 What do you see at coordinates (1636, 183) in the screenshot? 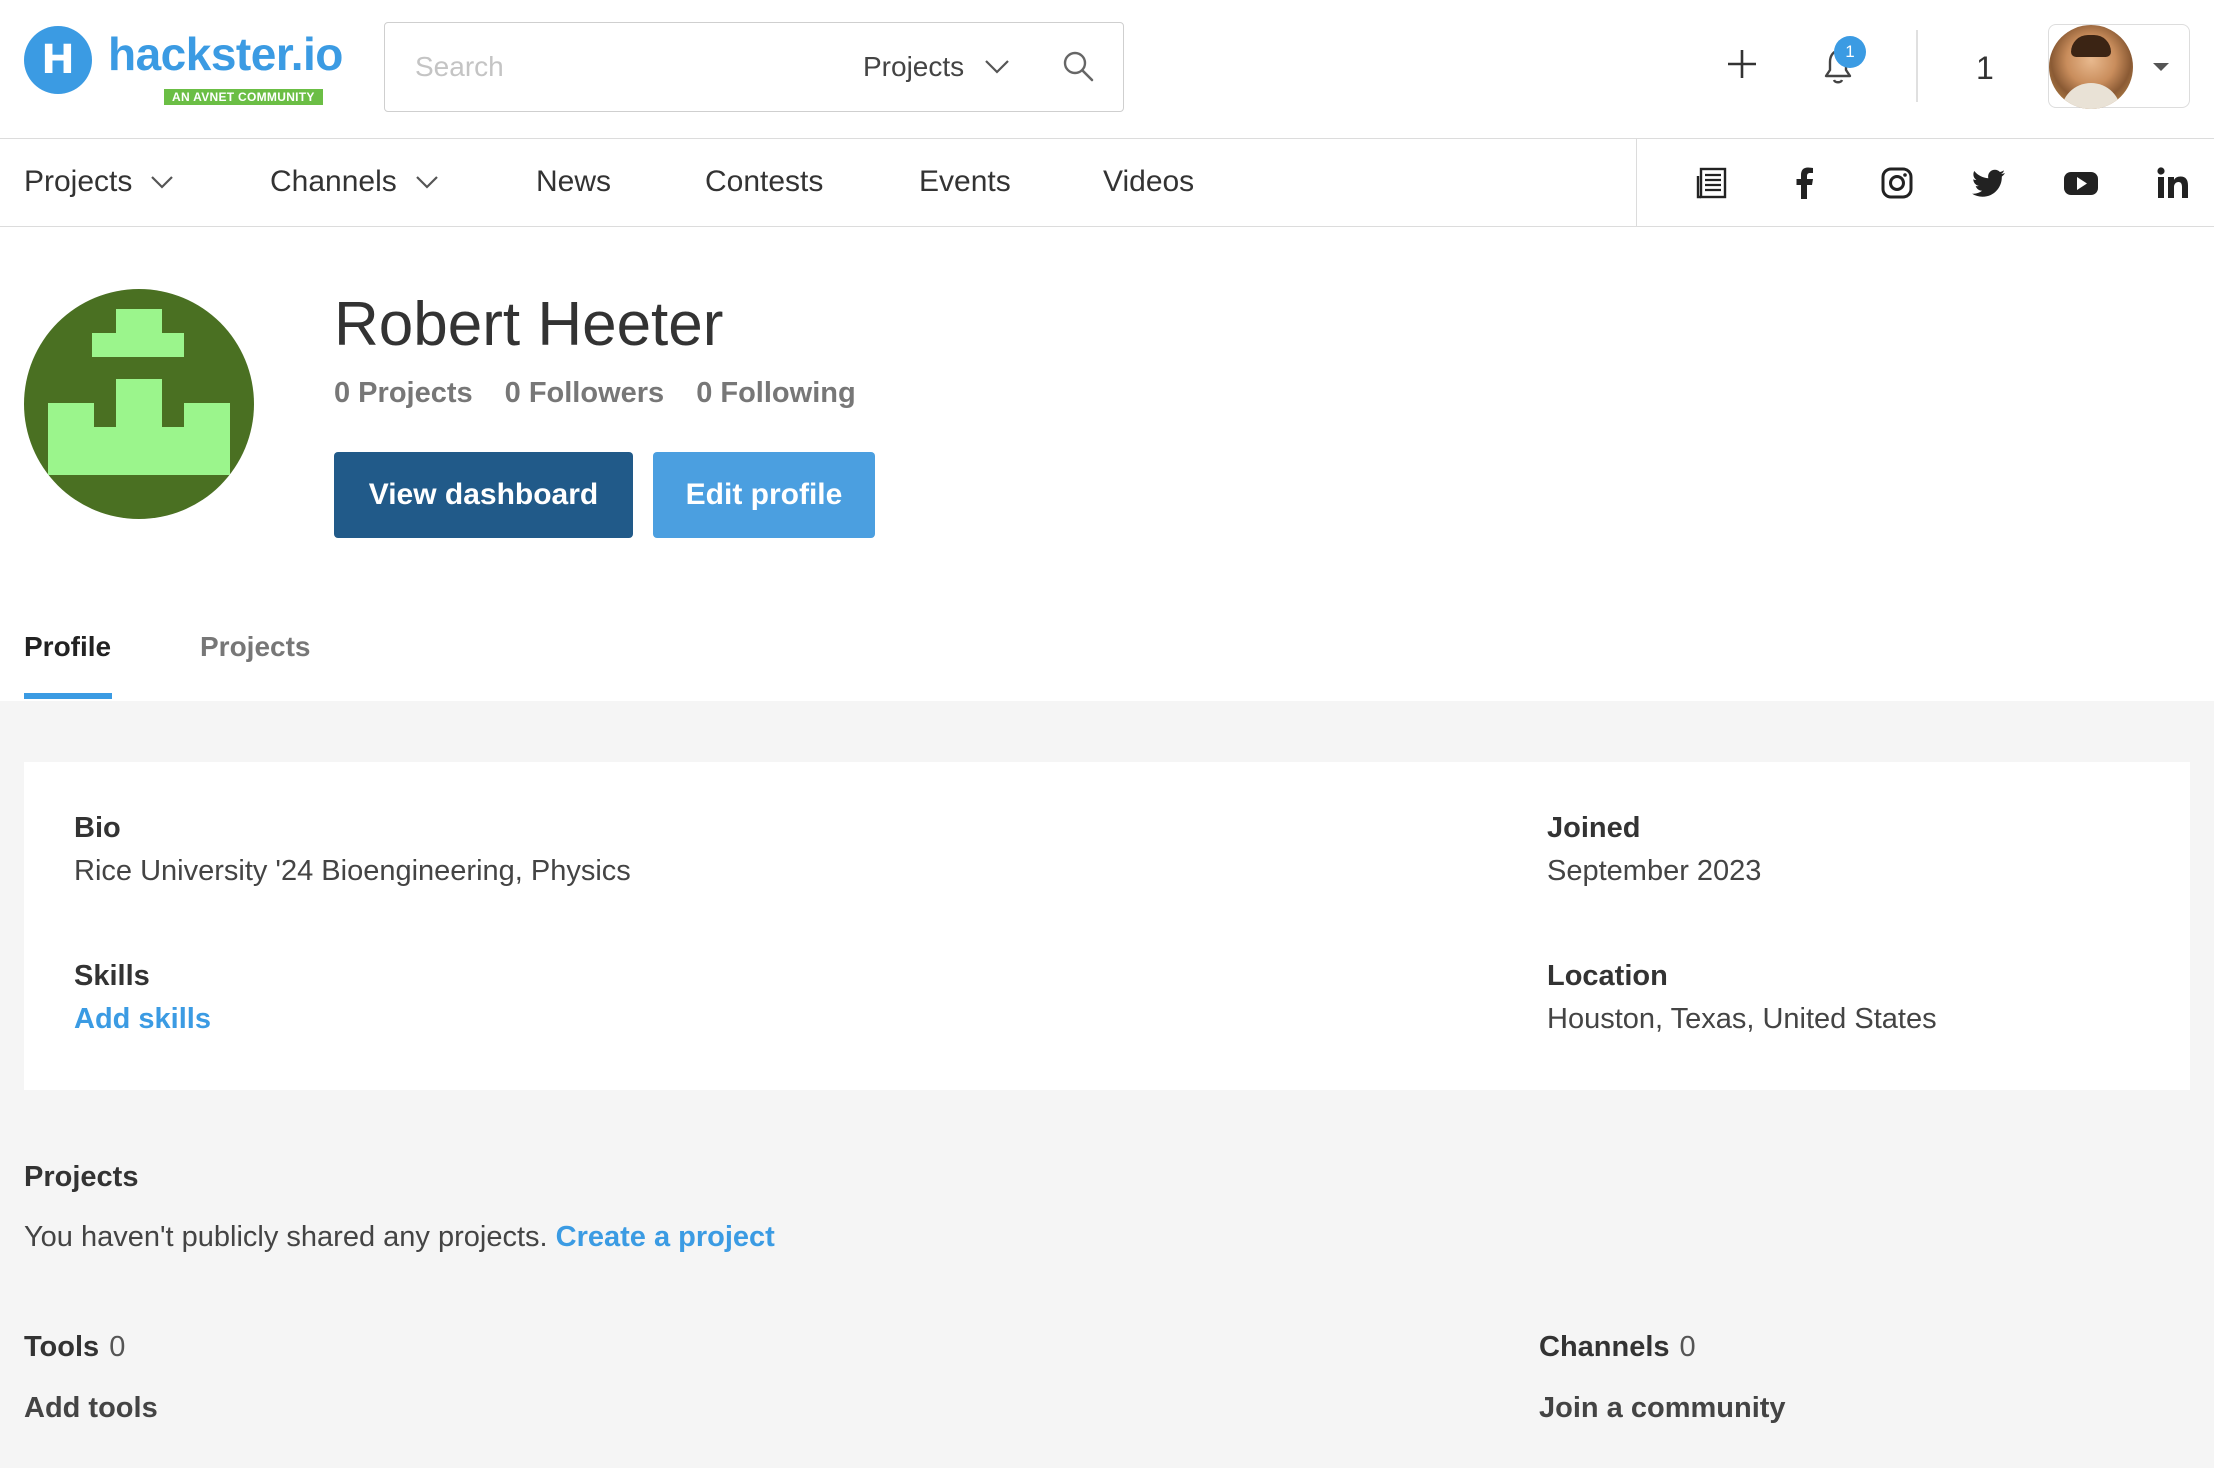
I see `nav-divider` at bounding box center [1636, 183].